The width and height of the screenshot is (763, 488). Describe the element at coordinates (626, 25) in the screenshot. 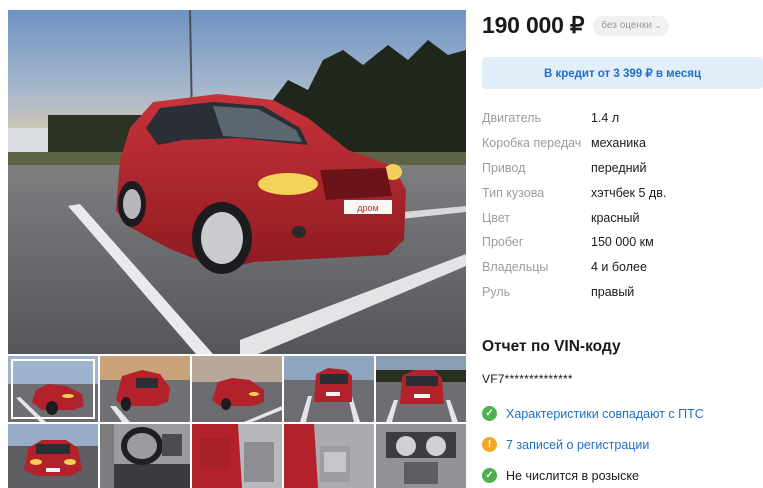

I see `price-rating-label: без оценки` at that location.